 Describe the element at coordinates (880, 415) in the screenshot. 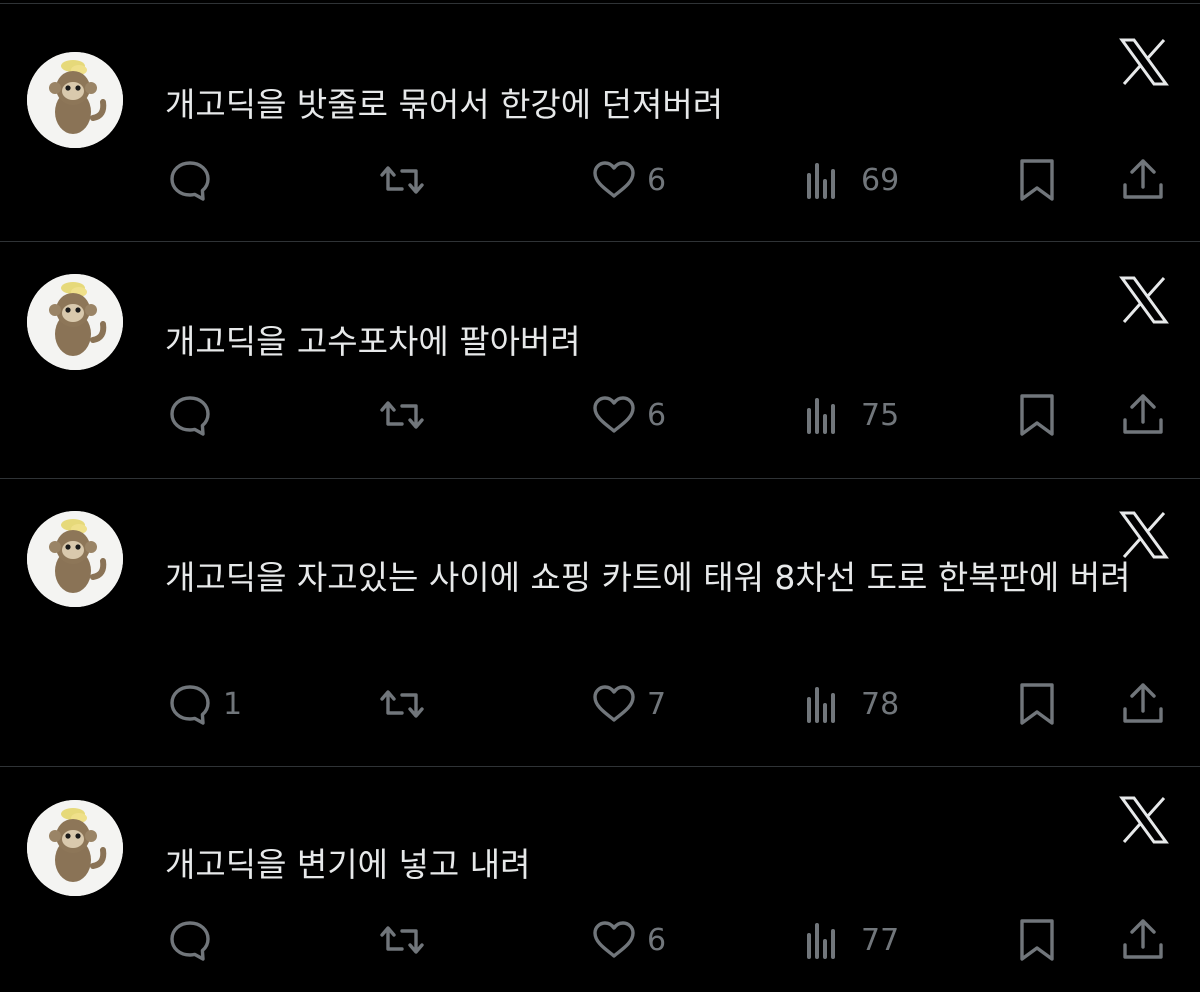

I see `view-count: 75` at that location.